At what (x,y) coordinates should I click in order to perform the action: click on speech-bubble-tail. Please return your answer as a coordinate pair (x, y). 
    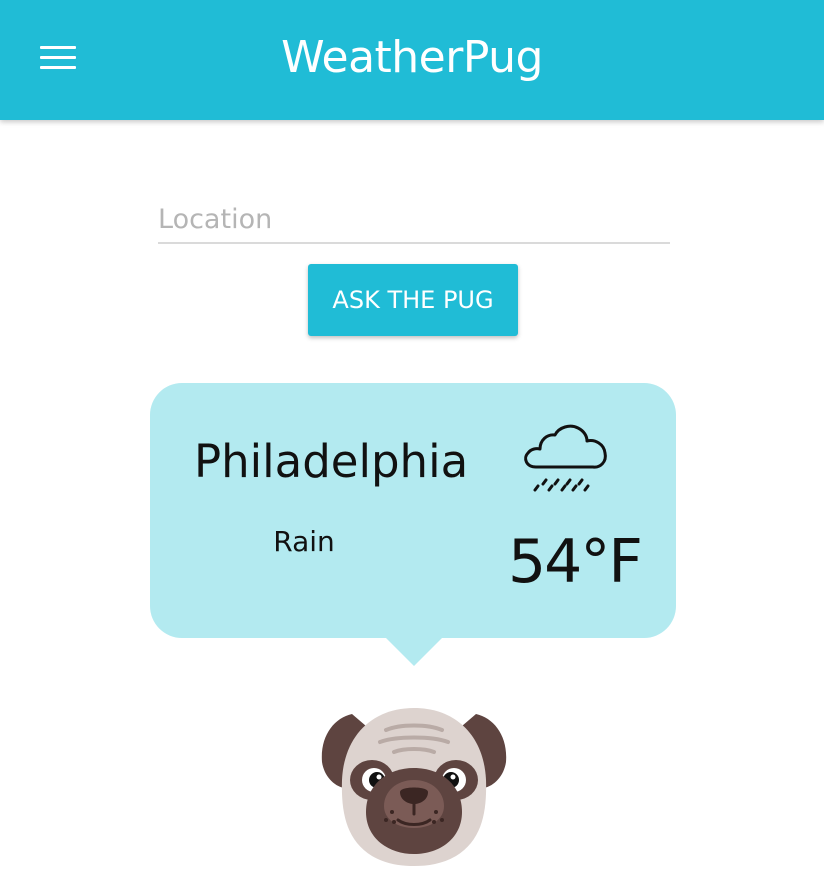
    Looking at the image, I should click on (414, 651).